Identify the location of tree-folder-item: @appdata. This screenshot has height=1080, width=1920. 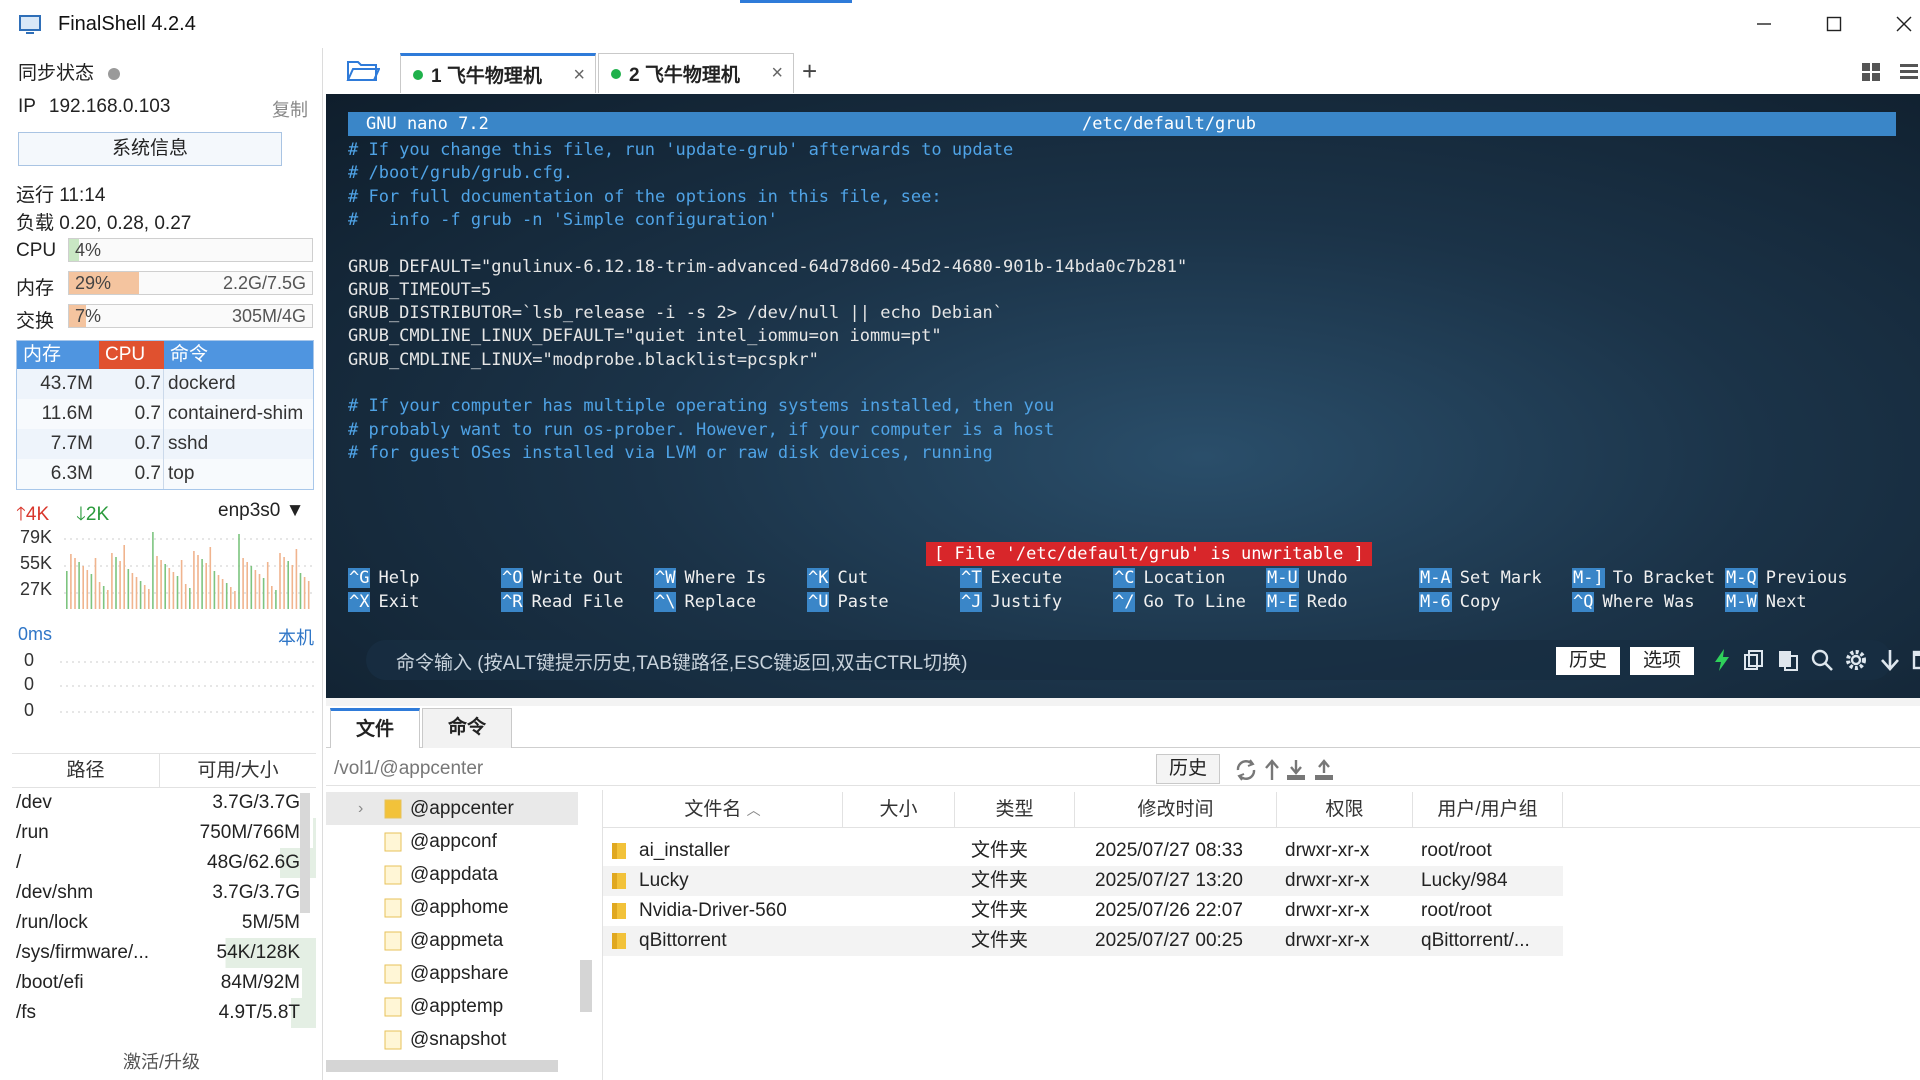
(452, 874).